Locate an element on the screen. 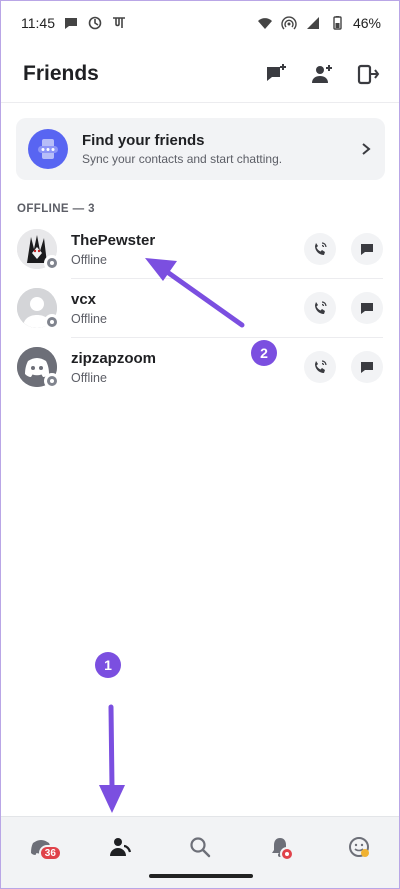 This screenshot has height=889, width=400. annotation-badge-1: 1 is located at coordinates (108, 665).